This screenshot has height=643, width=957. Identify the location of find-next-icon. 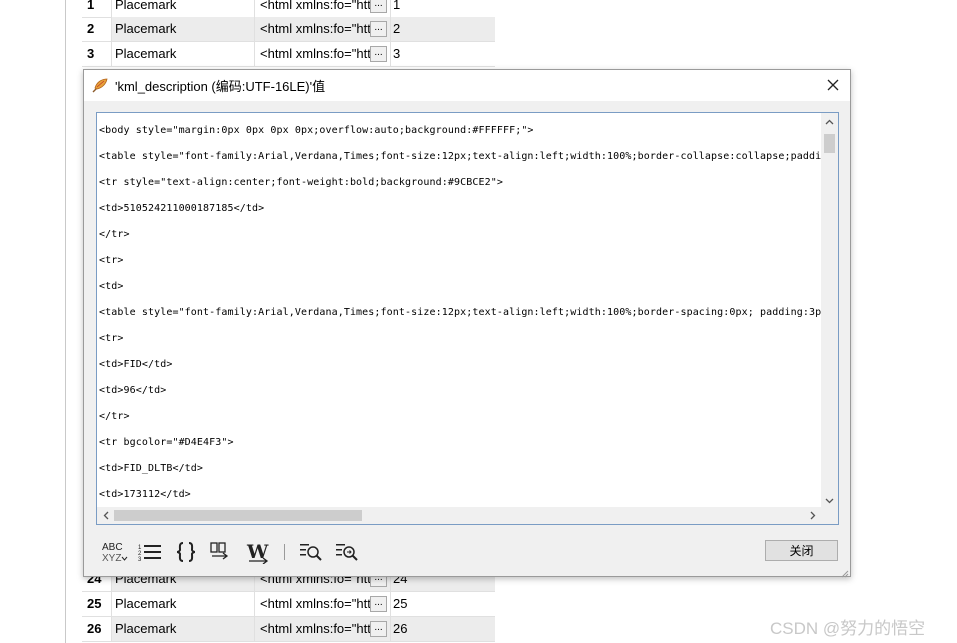
(347, 552).